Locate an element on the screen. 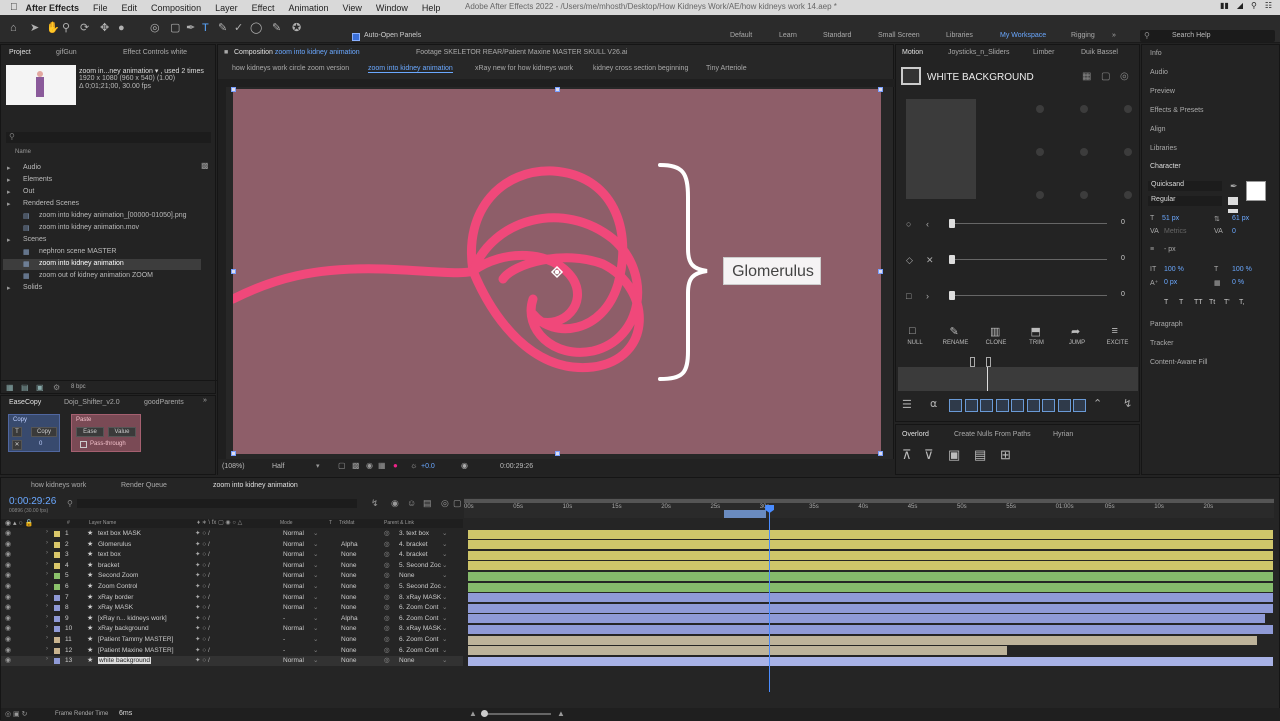  layer-handle-br is located at coordinates (880, 453).